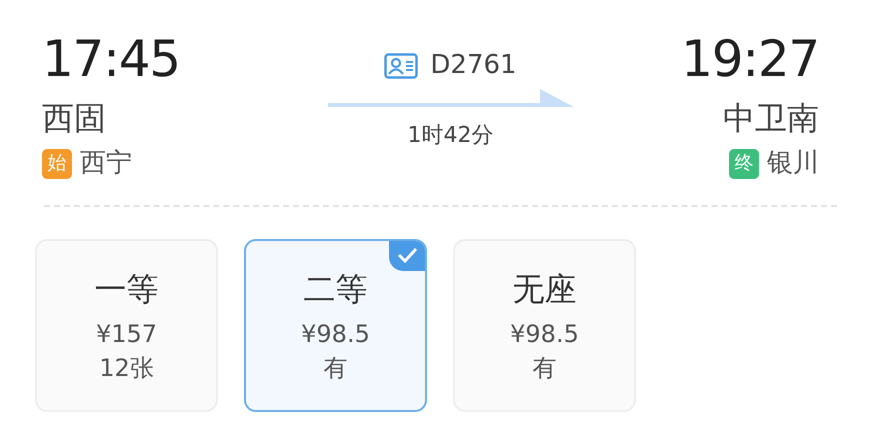 This screenshot has height=447, width=881. I want to click on terminal-station: 银川, so click(793, 163).